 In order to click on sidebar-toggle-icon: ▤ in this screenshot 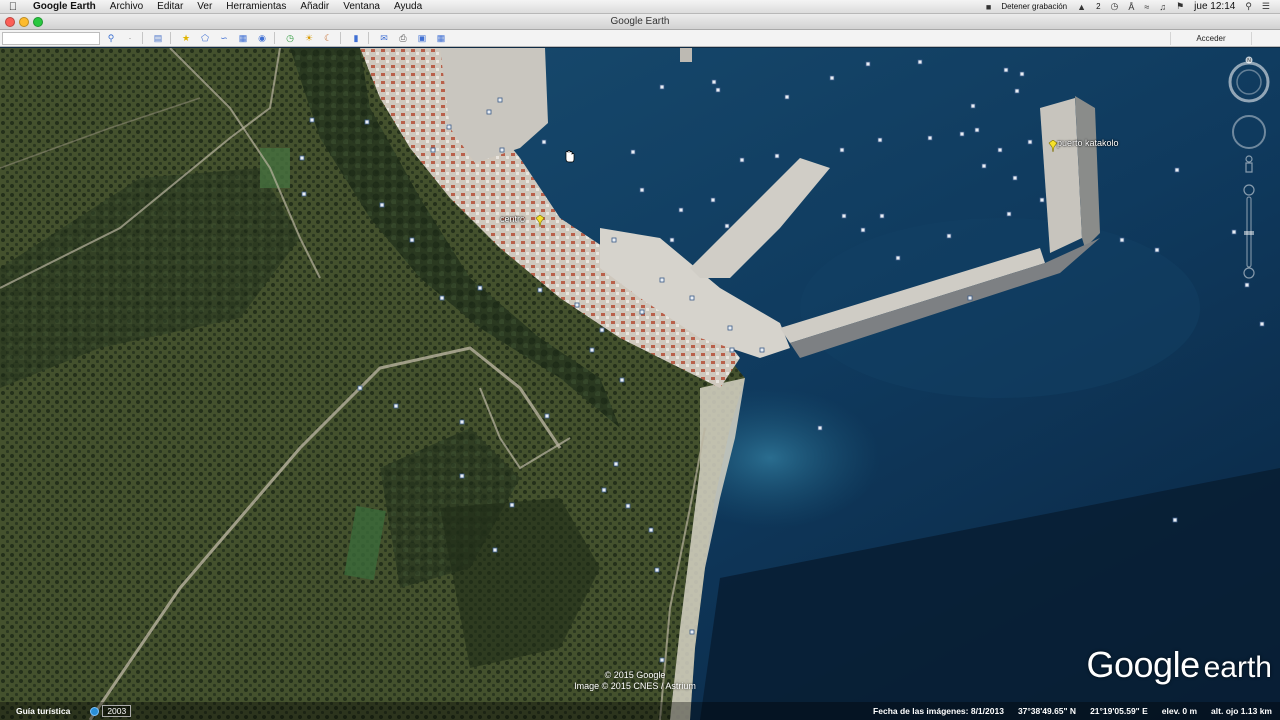, I will do `click(158, 38)`.